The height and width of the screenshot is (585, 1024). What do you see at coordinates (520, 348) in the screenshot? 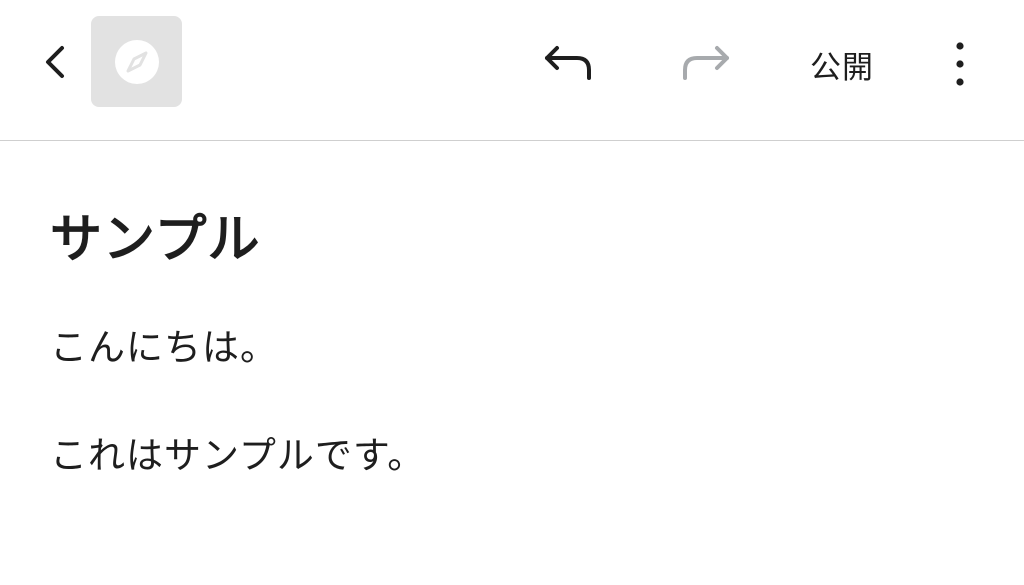
I see `paragraph-block: こんにちは。` at bounding box center [520, 348].